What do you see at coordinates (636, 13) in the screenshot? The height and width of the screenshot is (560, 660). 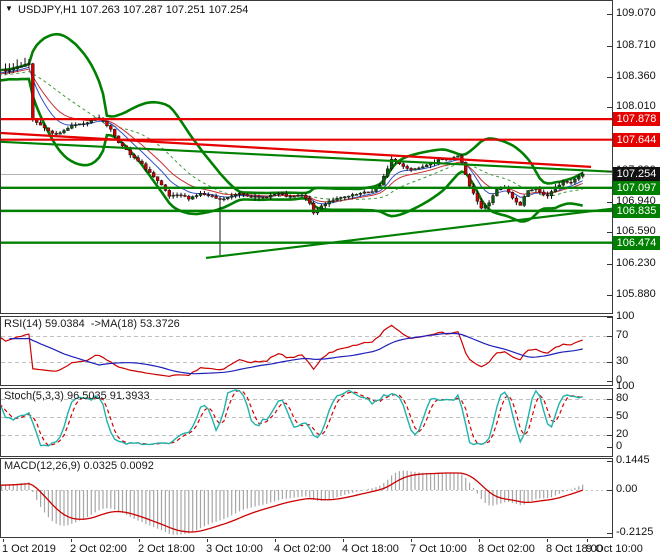 I see `axis-tick-label: 109.070` at bounding box center [636, 13].